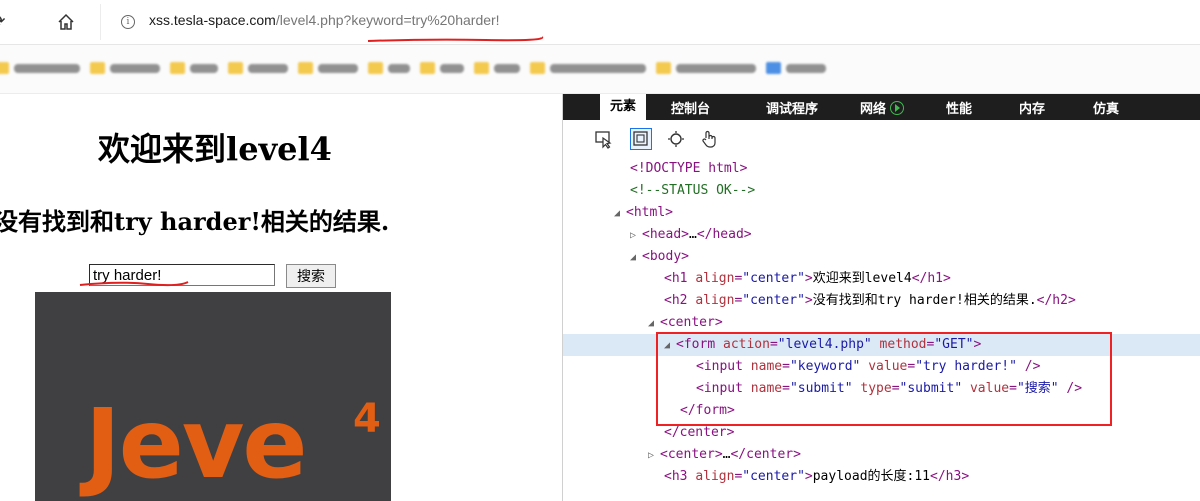  I want to click on select-element-icon, so click(604, 139).